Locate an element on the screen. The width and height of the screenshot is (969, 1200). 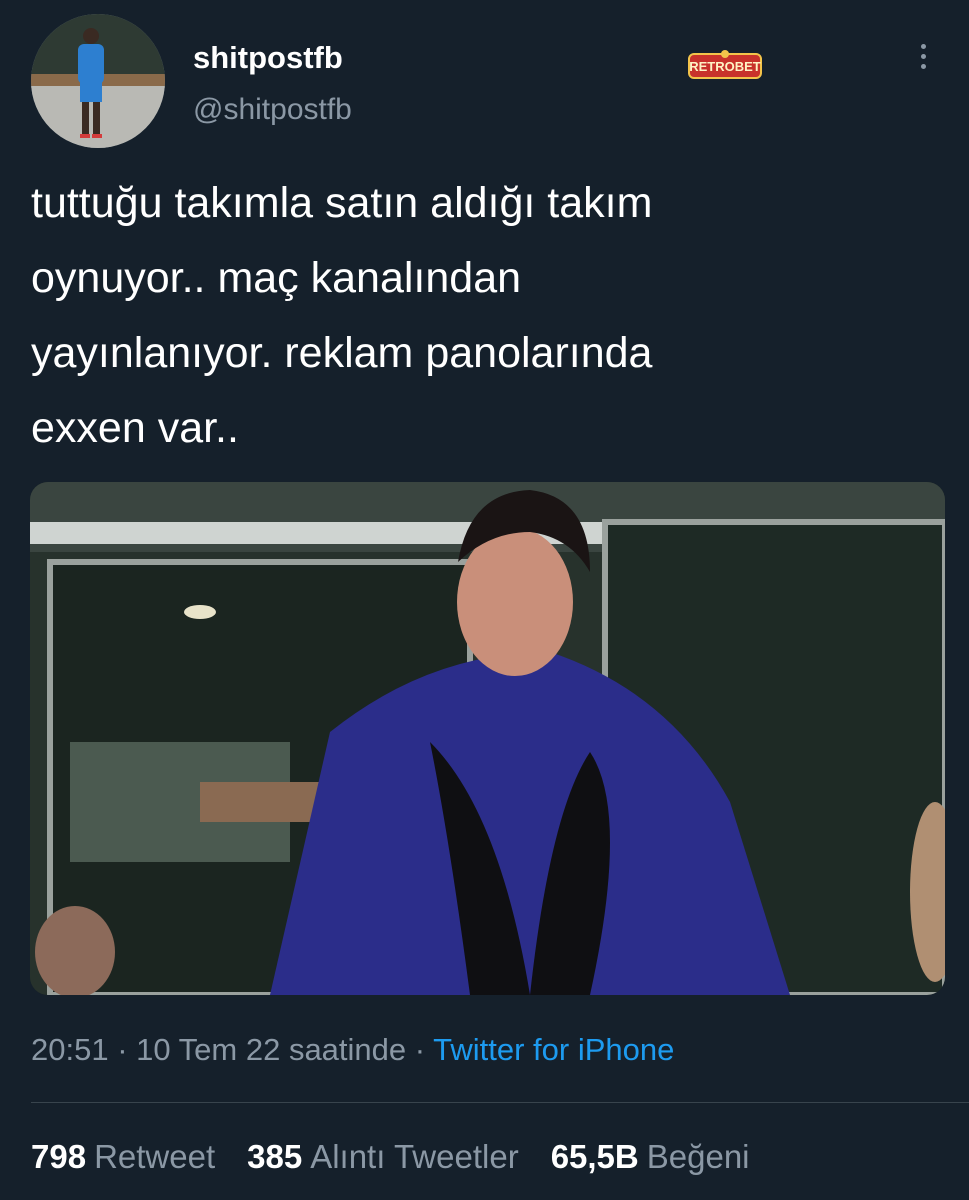
display-name: shitpostfb is located at coordinates (268, 58).